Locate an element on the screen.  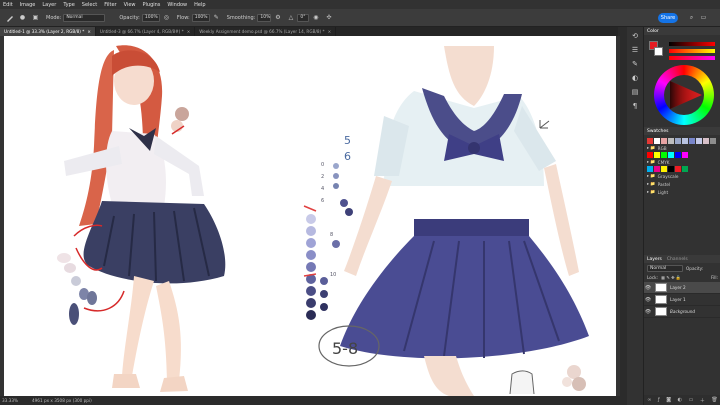
blend-mode-select: Normal is located at coordinates (665, 268).